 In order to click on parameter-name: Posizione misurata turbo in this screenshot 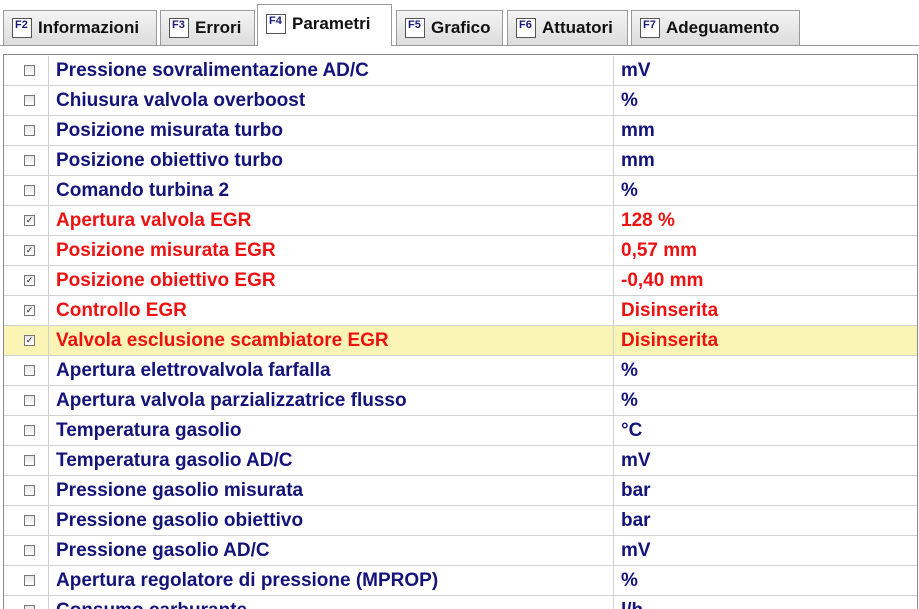, I will do `click(169, 130)`.